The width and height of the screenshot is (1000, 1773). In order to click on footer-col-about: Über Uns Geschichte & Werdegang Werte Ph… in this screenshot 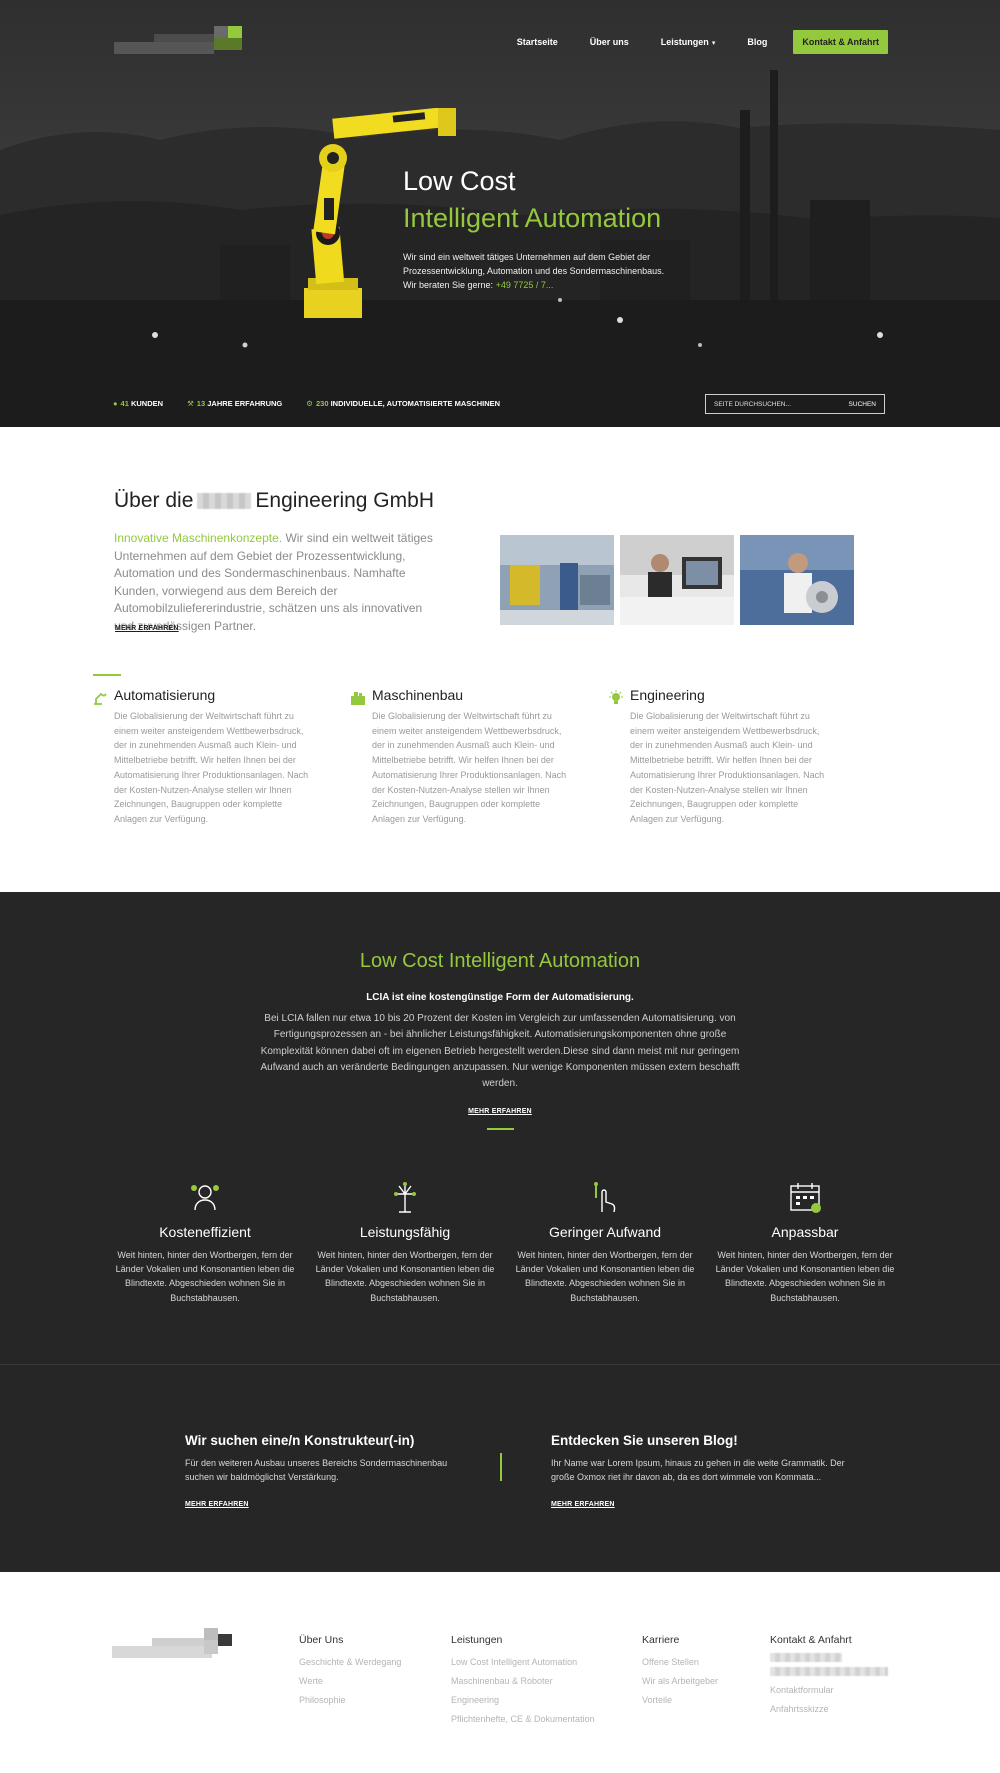, I will do `click(350, 1672)`.